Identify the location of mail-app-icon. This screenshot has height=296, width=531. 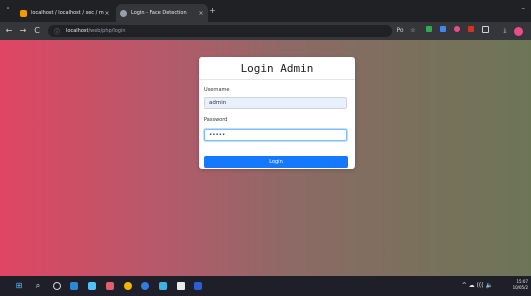
(92, 286).